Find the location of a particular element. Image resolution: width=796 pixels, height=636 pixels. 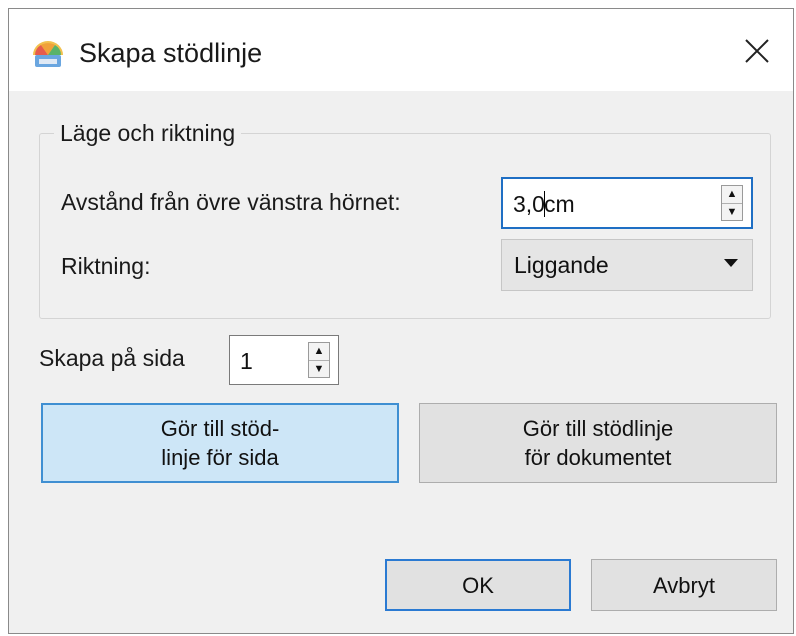

close-button is located at coordinates (757, 53).